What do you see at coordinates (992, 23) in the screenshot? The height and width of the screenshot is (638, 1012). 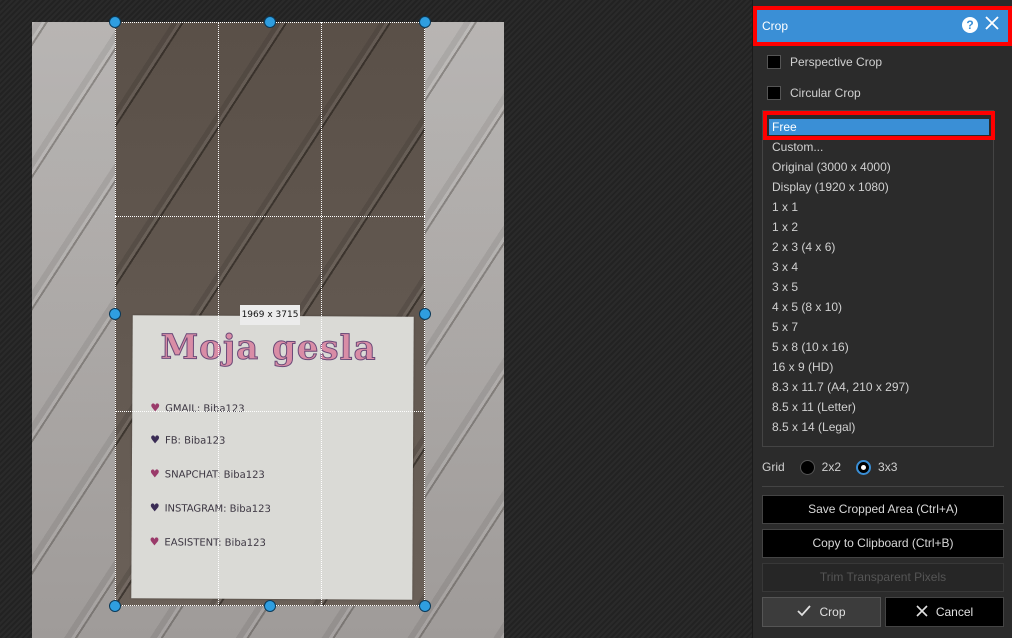 I see `close-icon` at bounding box center [992, 23].